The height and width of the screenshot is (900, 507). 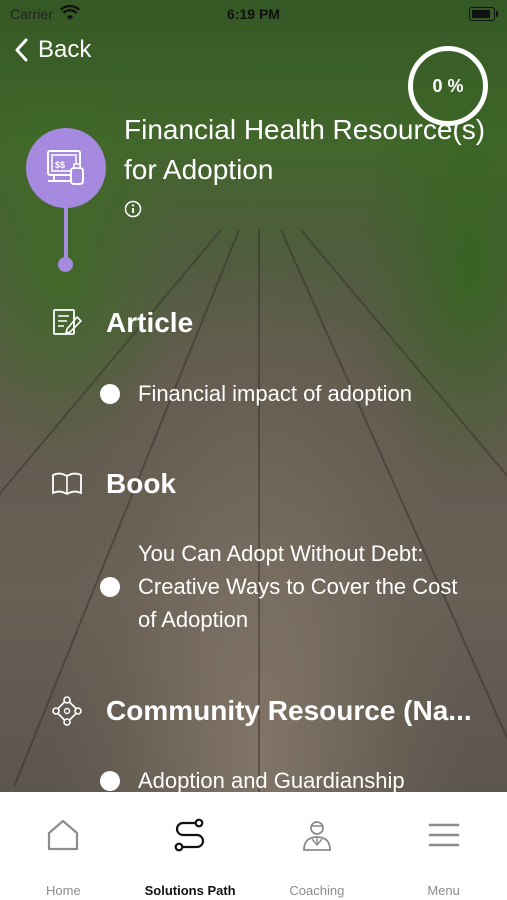 What do you see at coordinates (67, 711) in the screenshot?
I see `community-network-icon` at bounding box center [67, 711].